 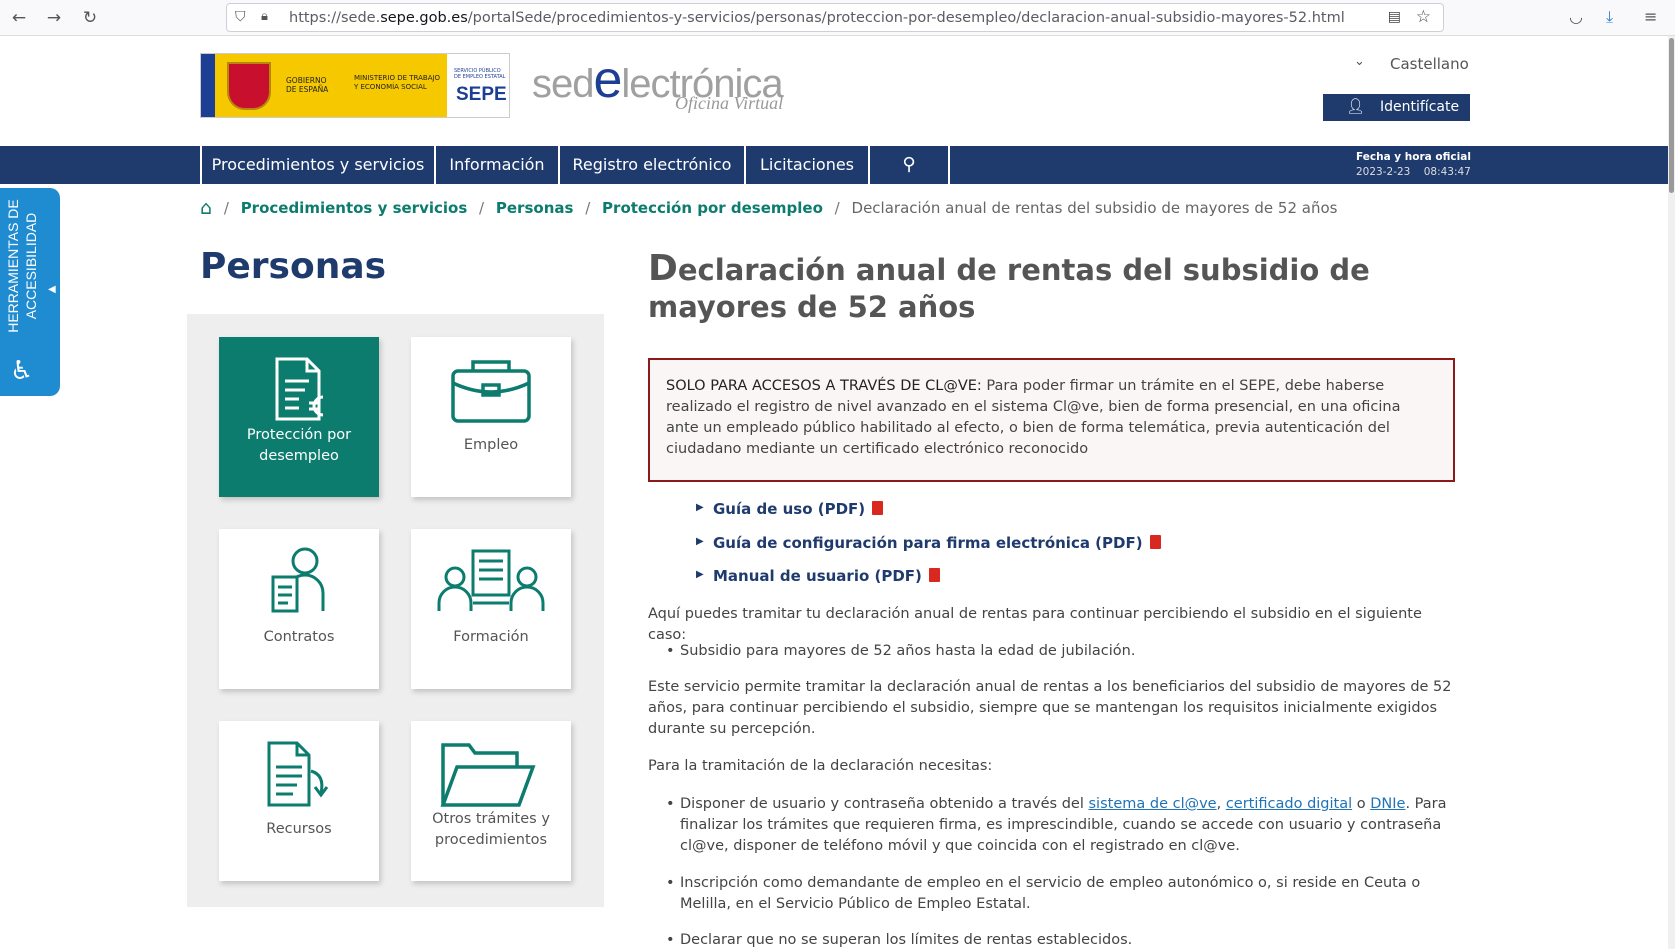 What do you see at coordinates (608, 80) in the screenshot?
I see `sede-e: e` at bounding box center [608, 80].